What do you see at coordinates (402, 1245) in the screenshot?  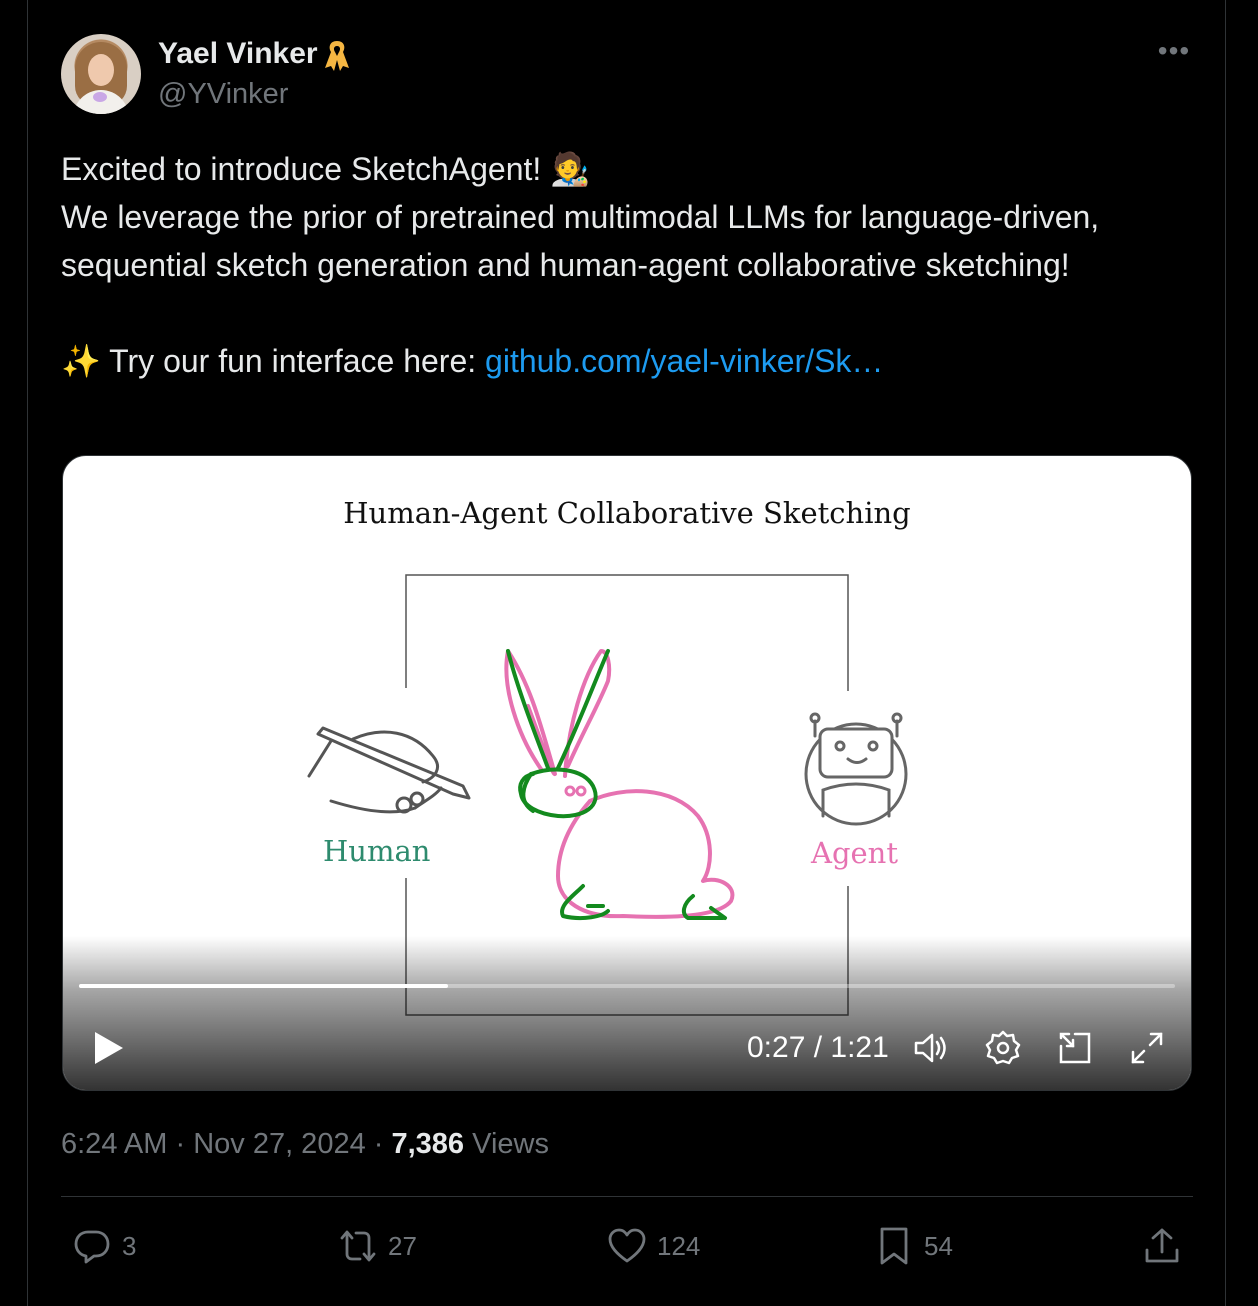 I see `repost-count: 27` at bounding box center [402, 1245].